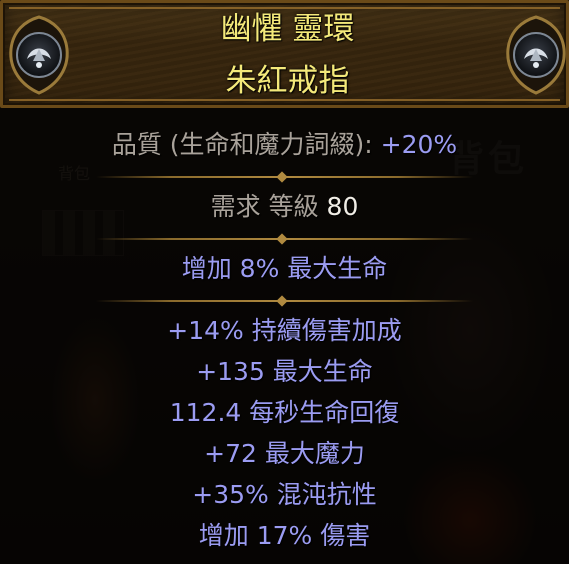 The width and height of the screenshot is (569, 564). What do you see at coordinates (284, 330) in the screenshot?
I see `explicit-mod: +14% 持續傷害加成` at bounding box center [284, 330].